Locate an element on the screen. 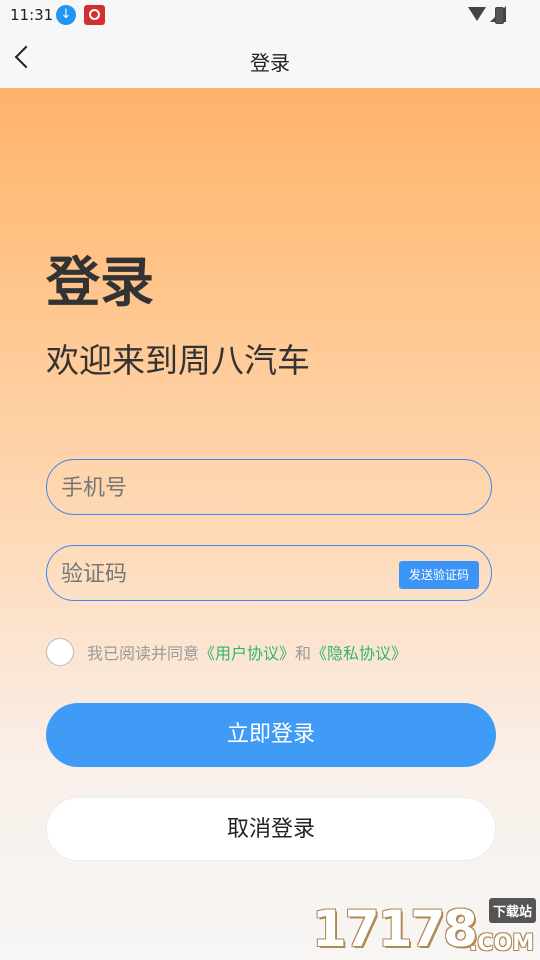 The height and width of the screenshot is (960, 540). phone-field-wrapper is located at coordinates (269, 487).